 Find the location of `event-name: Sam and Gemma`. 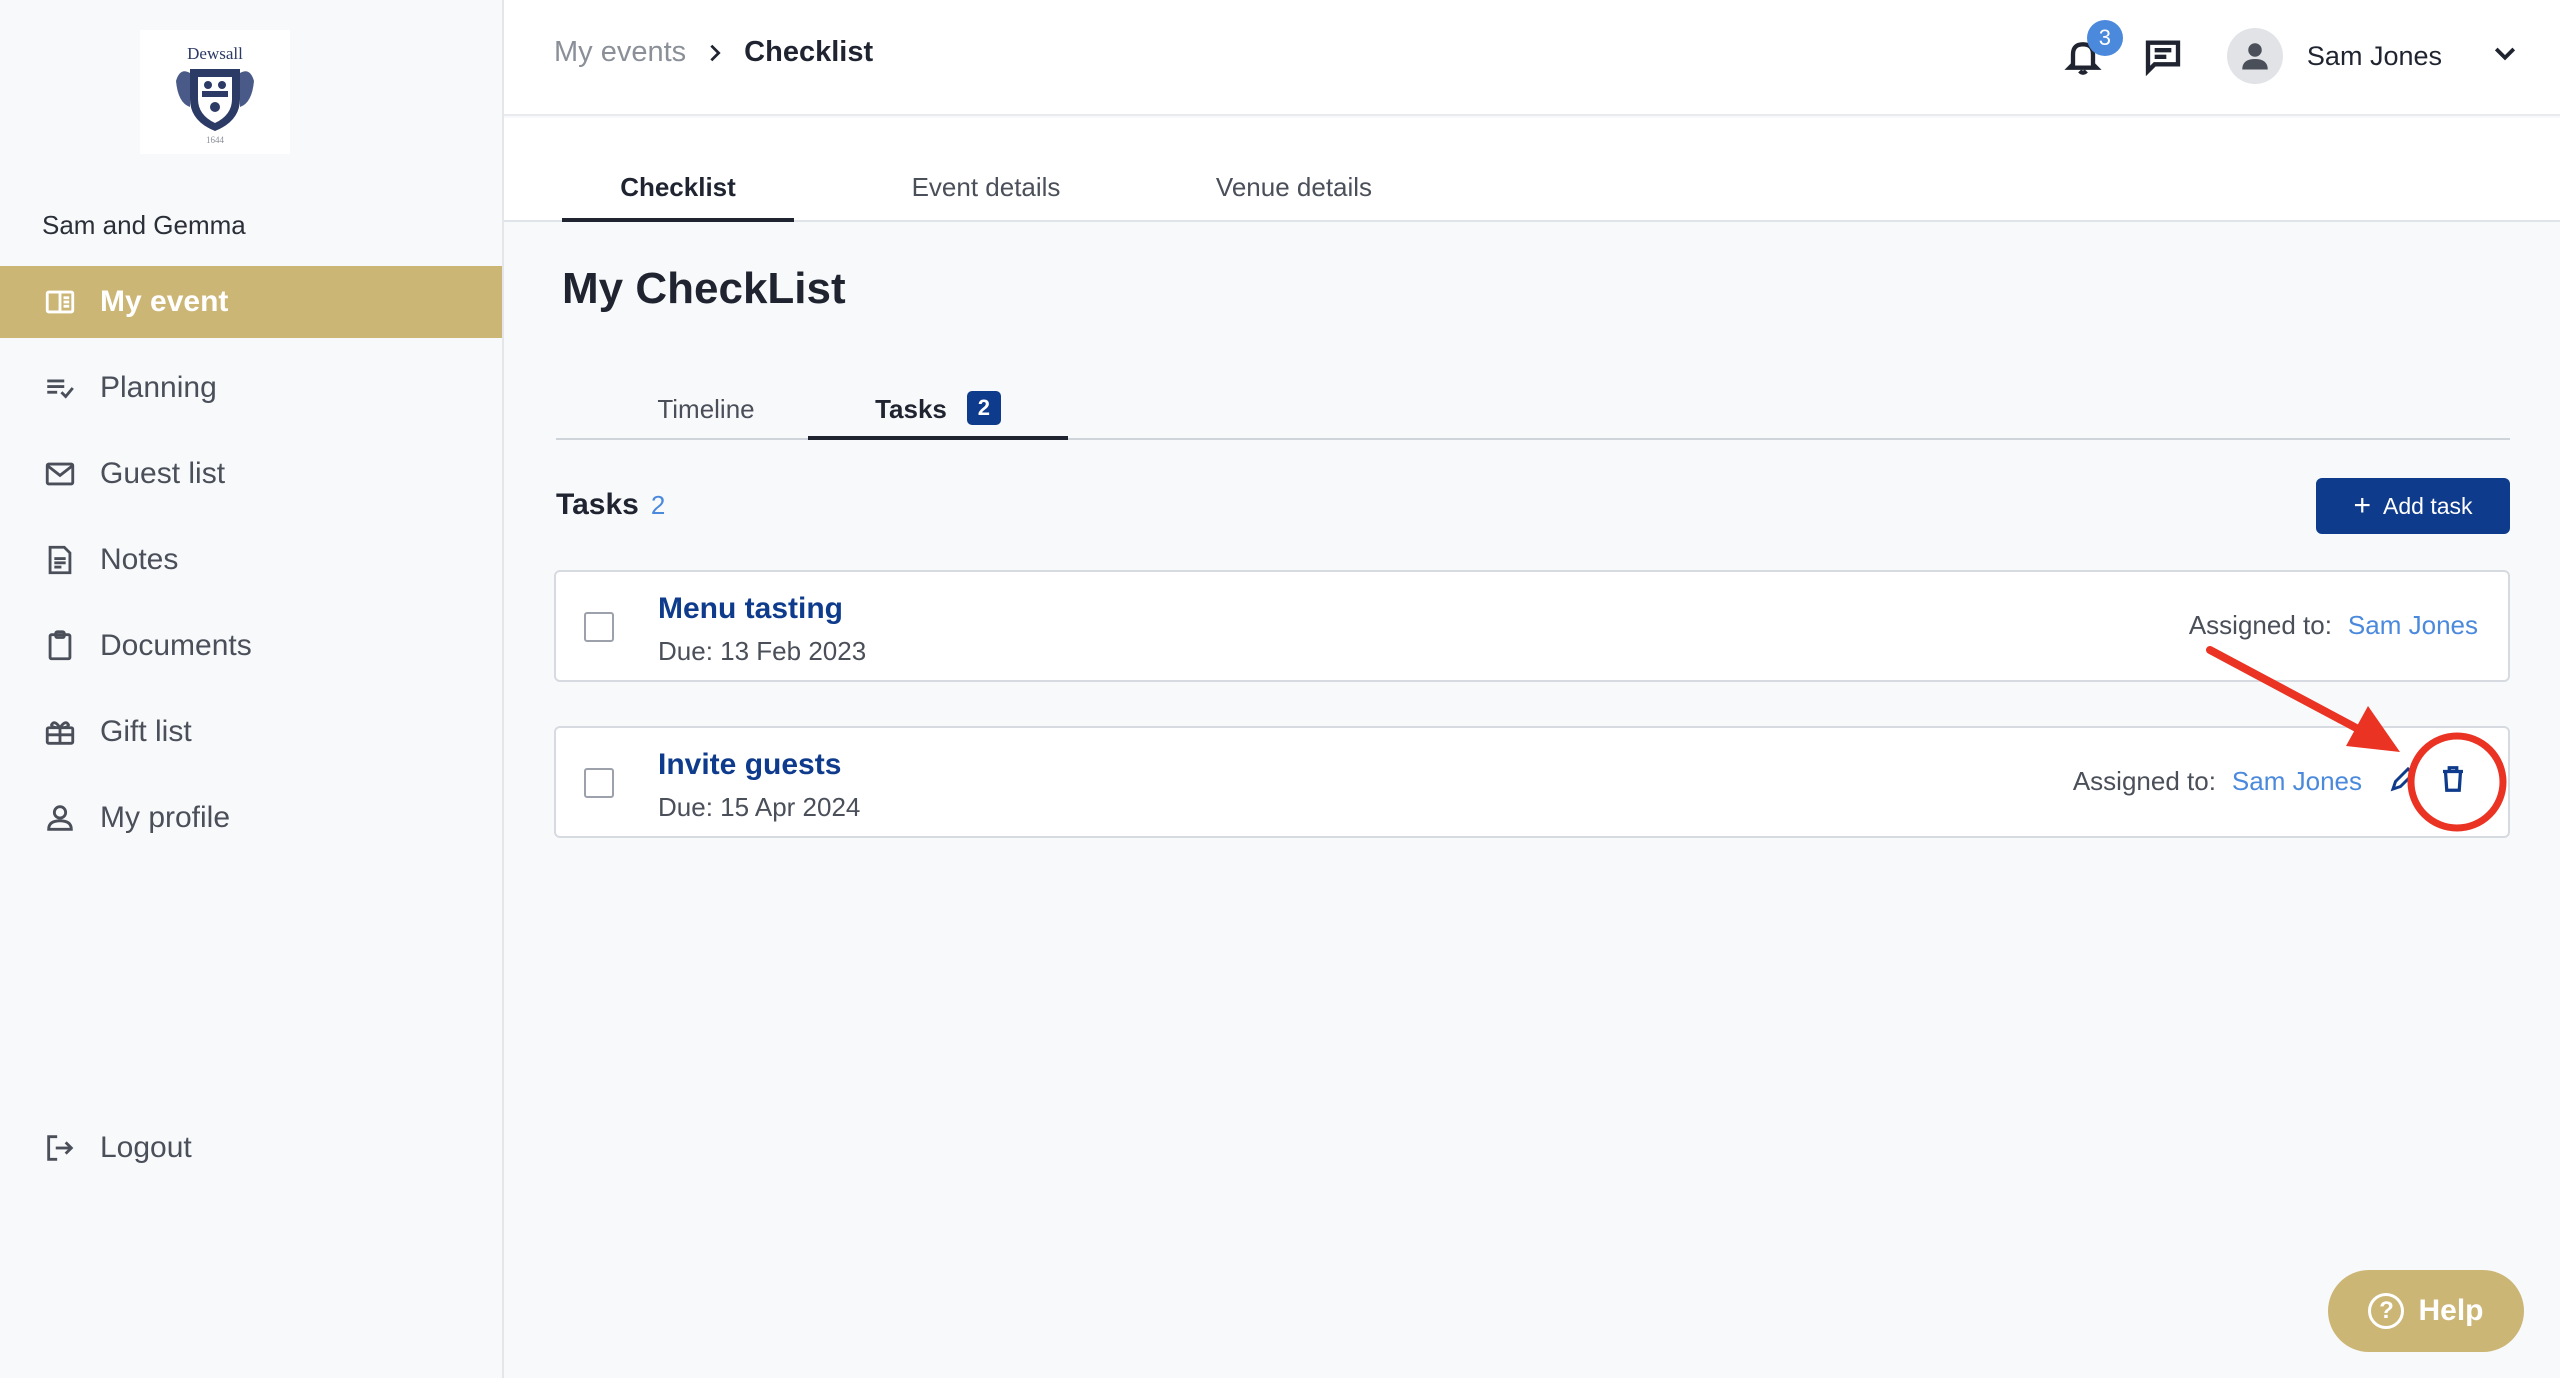

event-name: Sam and Gemma is located at coordinates (144, 225).